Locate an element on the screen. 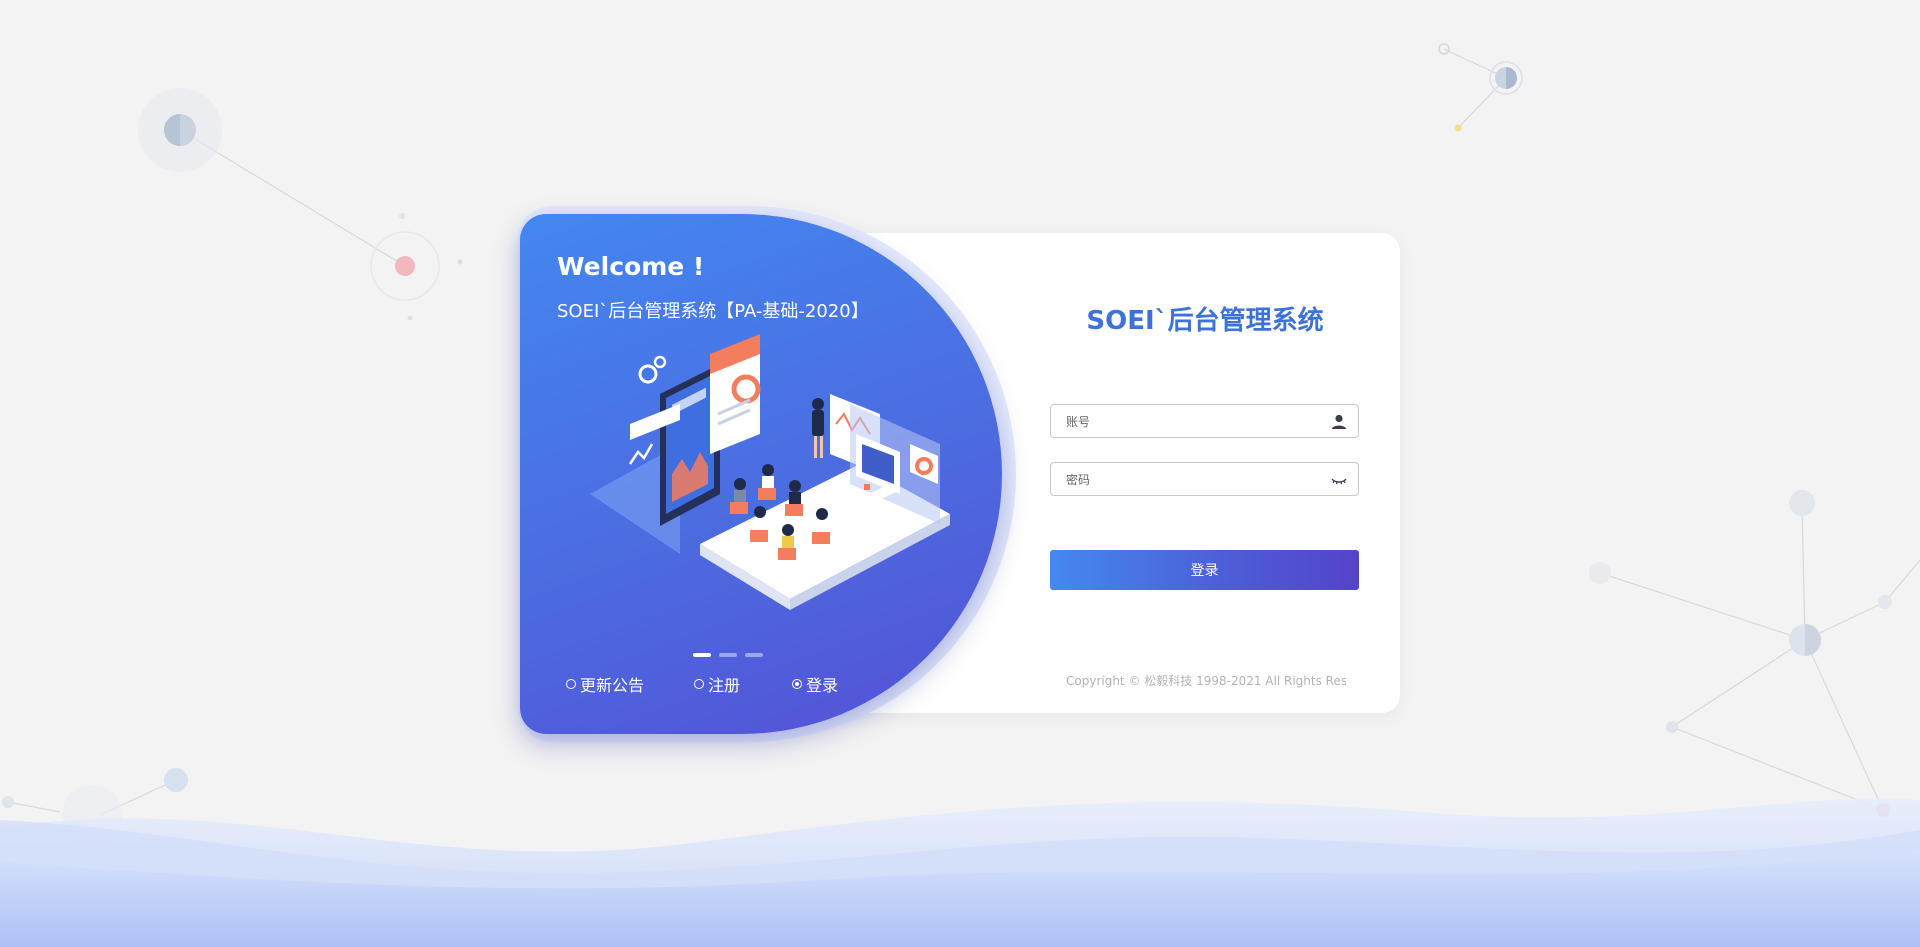 The height and width of the screenshot is (947, 1920). form-title: SOEI`后台管理系统 is located at coordinates (1205, 321).